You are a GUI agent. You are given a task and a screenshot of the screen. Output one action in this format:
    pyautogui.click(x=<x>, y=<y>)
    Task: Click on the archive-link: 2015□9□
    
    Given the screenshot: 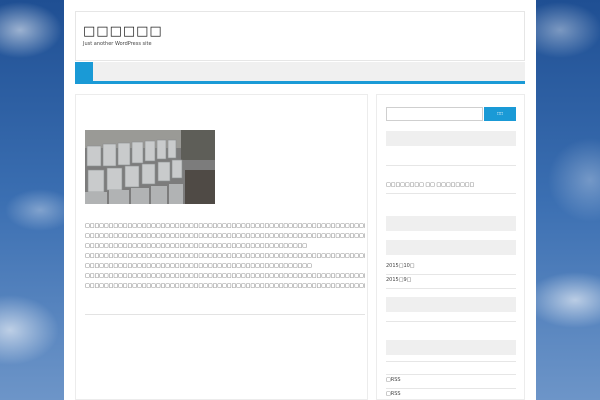 What is the action you would take?
    pyautogui.click(x=398, y=280)
    